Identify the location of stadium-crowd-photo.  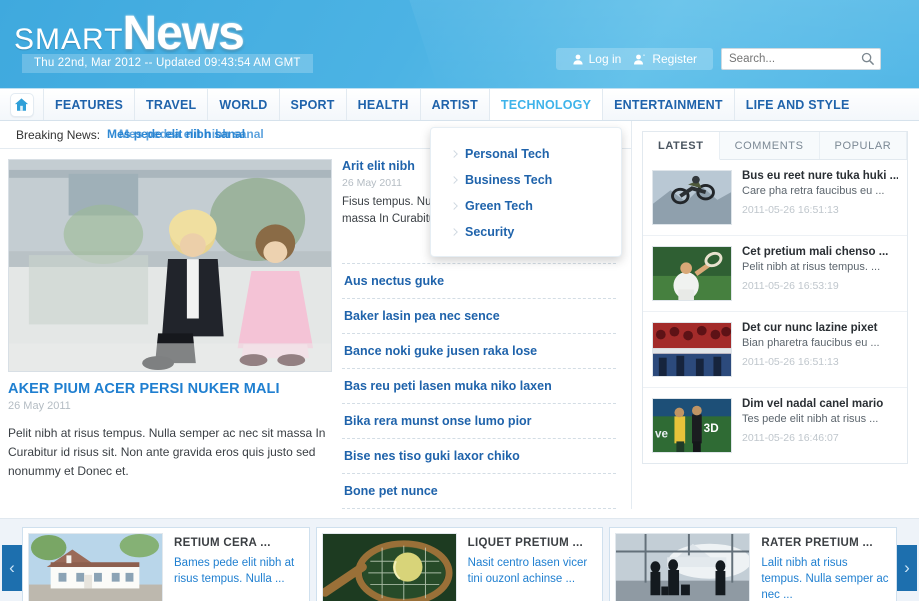
(692, 349).